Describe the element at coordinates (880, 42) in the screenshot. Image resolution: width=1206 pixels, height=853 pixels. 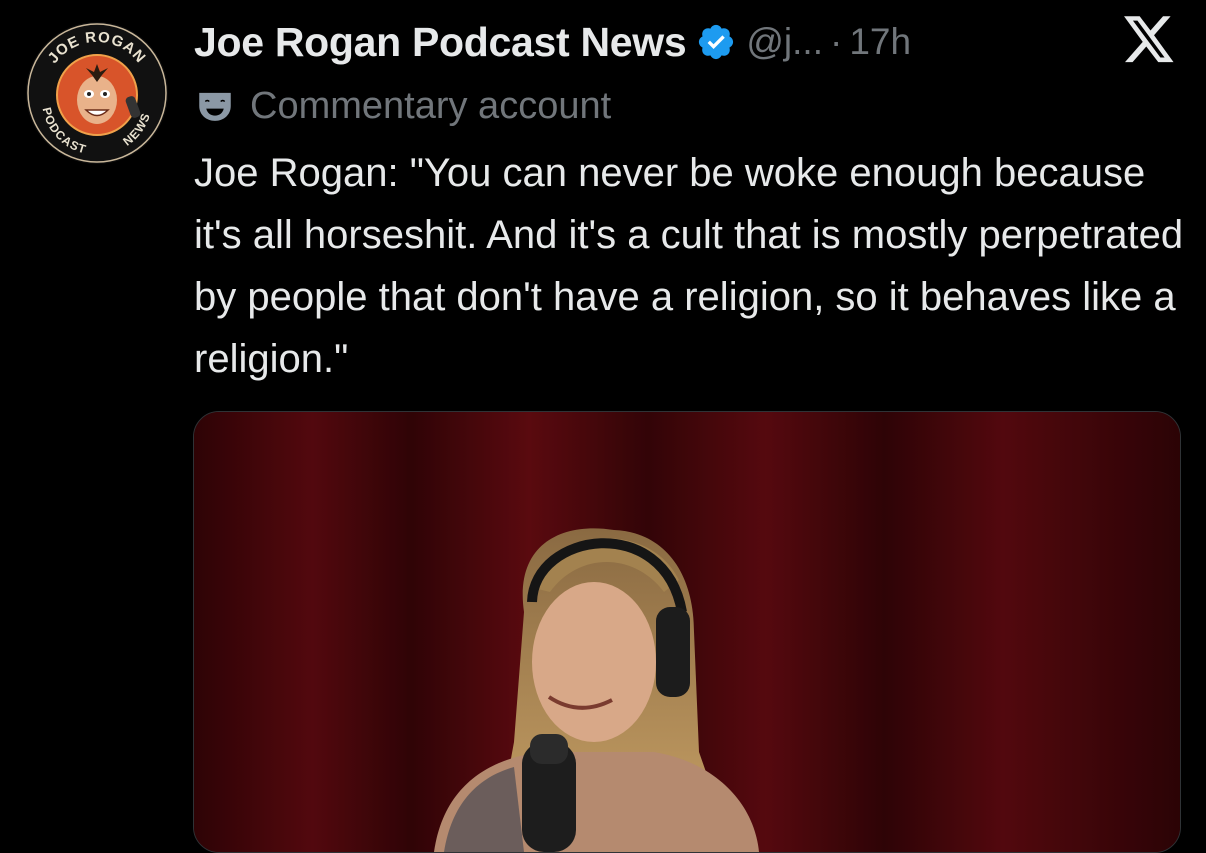
I see `tweet-timestamp: 17h` at that location.